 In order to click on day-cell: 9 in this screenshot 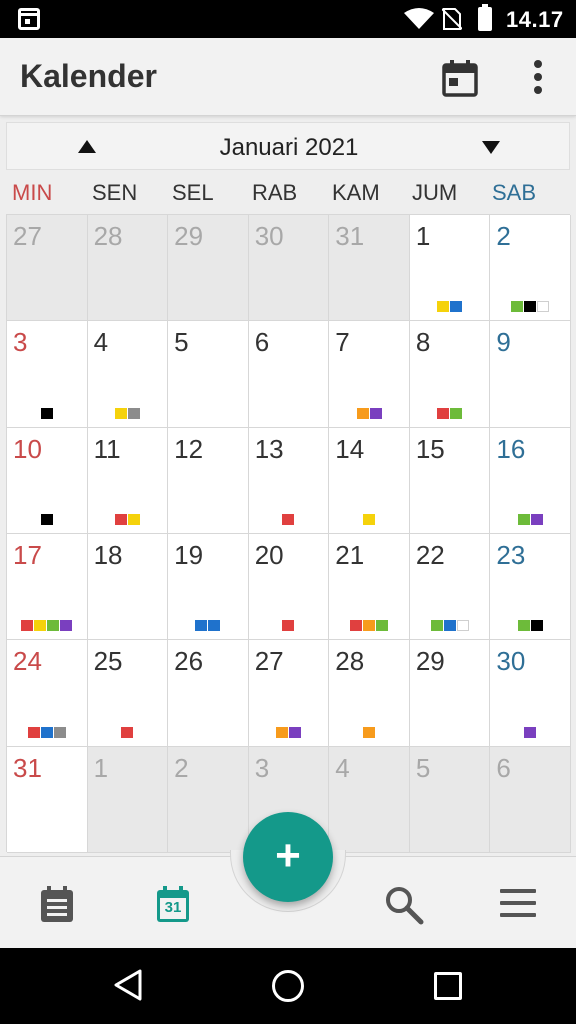, I will do `click(530, 374)`.